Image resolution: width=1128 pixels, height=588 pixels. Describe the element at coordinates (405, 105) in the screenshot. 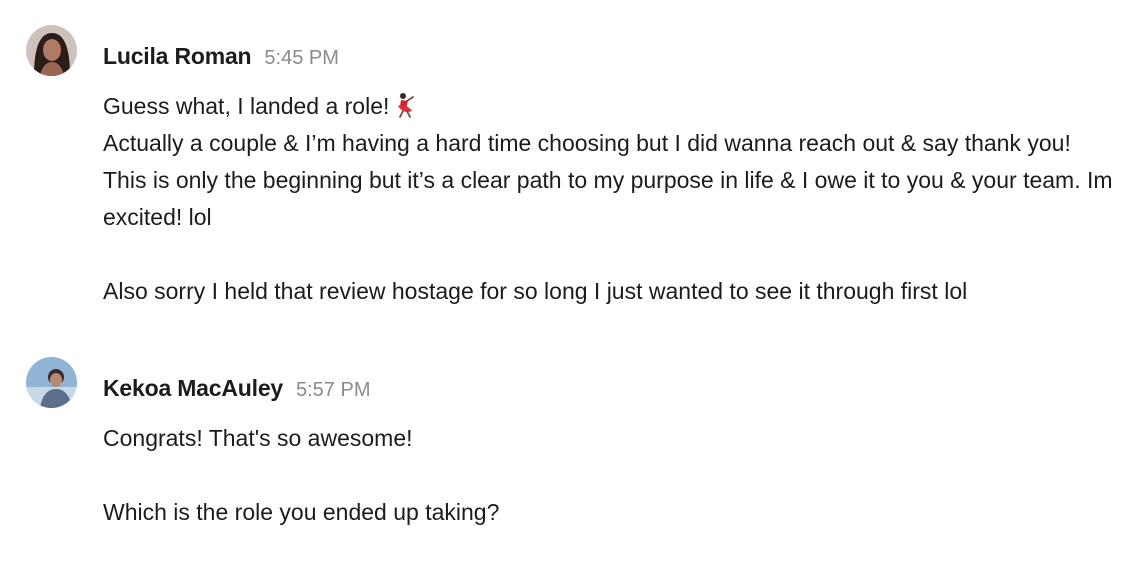

I see `dancer-emoji-icon` at that location.